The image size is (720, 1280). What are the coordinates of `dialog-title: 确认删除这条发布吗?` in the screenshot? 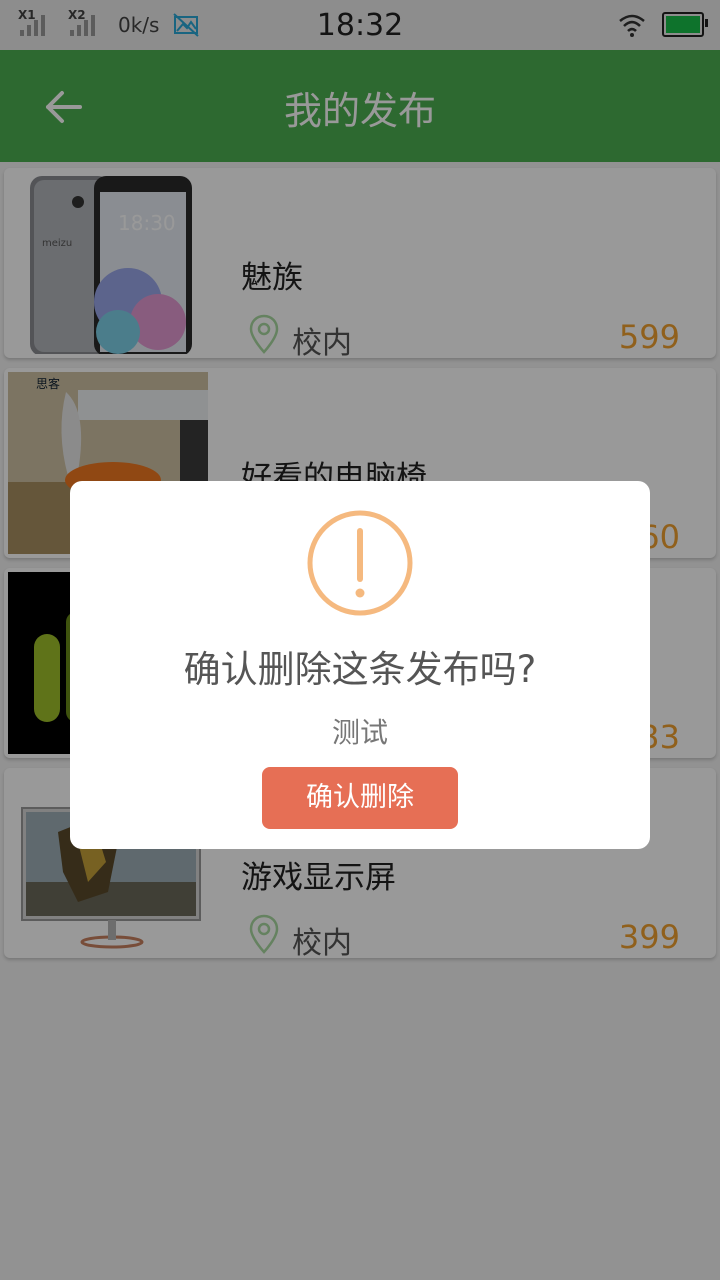 It's located at (360, 669).